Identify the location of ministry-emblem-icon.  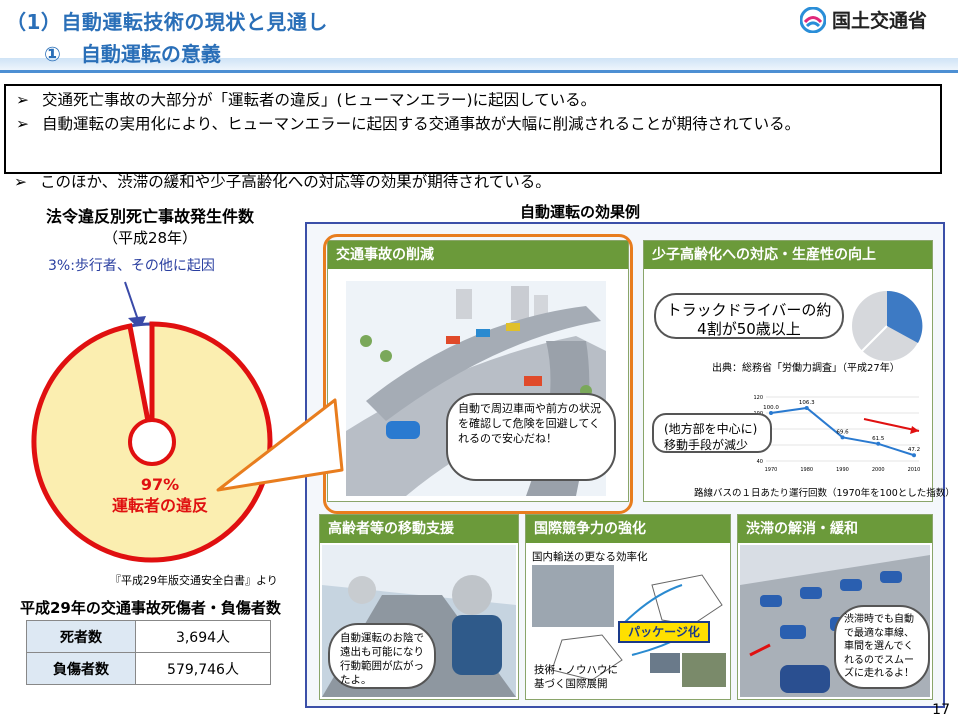
(813, 19).